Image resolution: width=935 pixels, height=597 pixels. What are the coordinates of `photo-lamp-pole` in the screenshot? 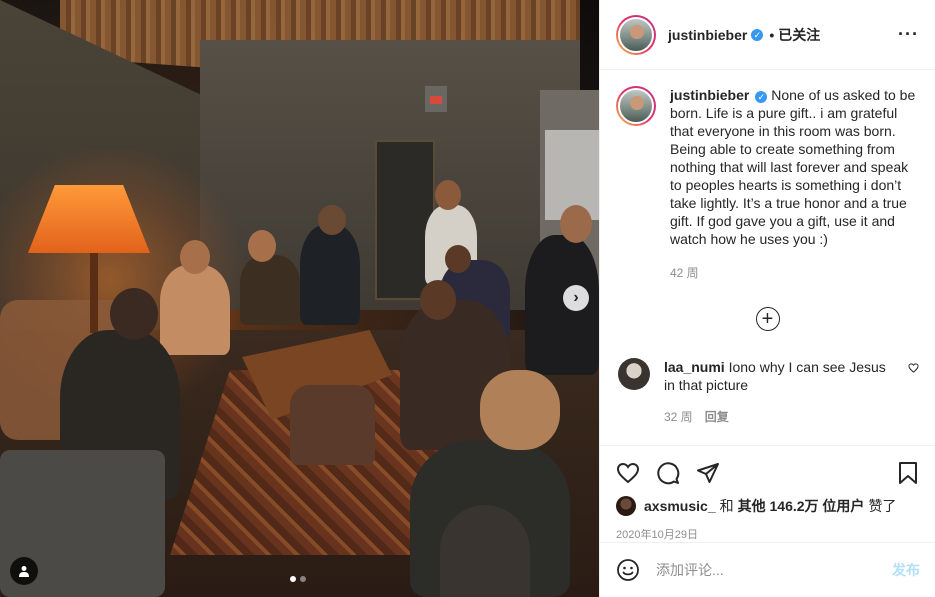 It's located at (94, 293).